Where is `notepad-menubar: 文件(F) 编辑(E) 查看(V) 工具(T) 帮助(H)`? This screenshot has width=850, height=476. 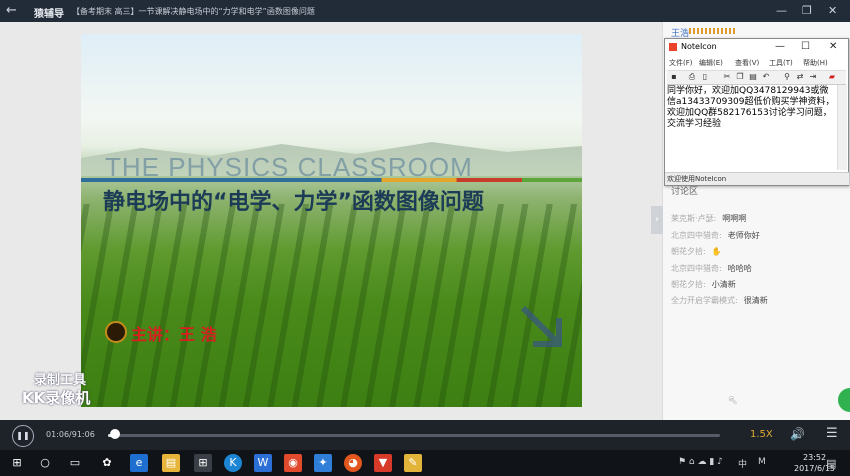
notepad-menubar: 文件(F) 编辑(E) 查看(V) 工具(T) 帮助(H) is located at coordinates (757, 63).